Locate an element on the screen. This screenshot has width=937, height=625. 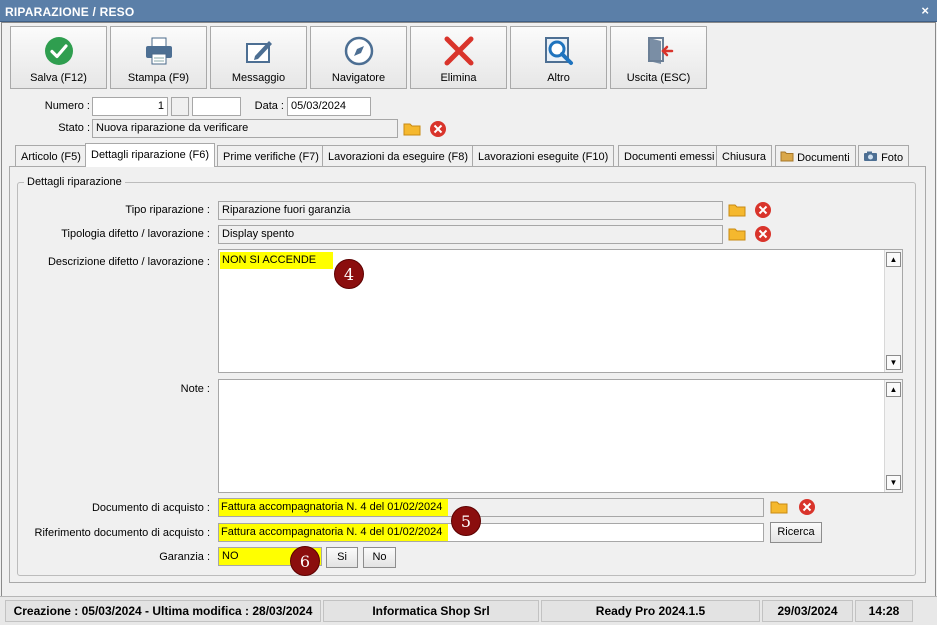
tab-label: Lavorazioni da eseguire (F8) is located at coordinates (398, 157).